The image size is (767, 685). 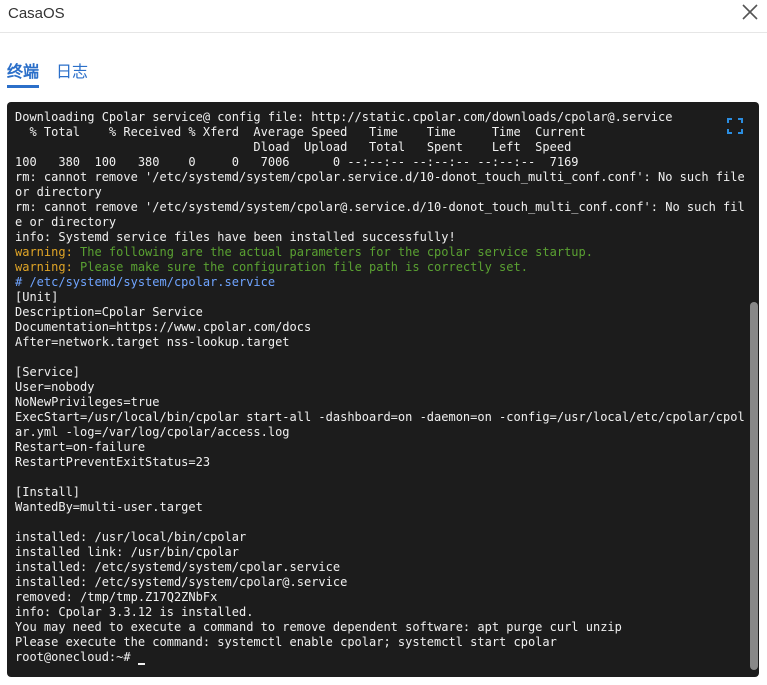 I want to click on window-header: CasaOS, so click(x=383, y=16).